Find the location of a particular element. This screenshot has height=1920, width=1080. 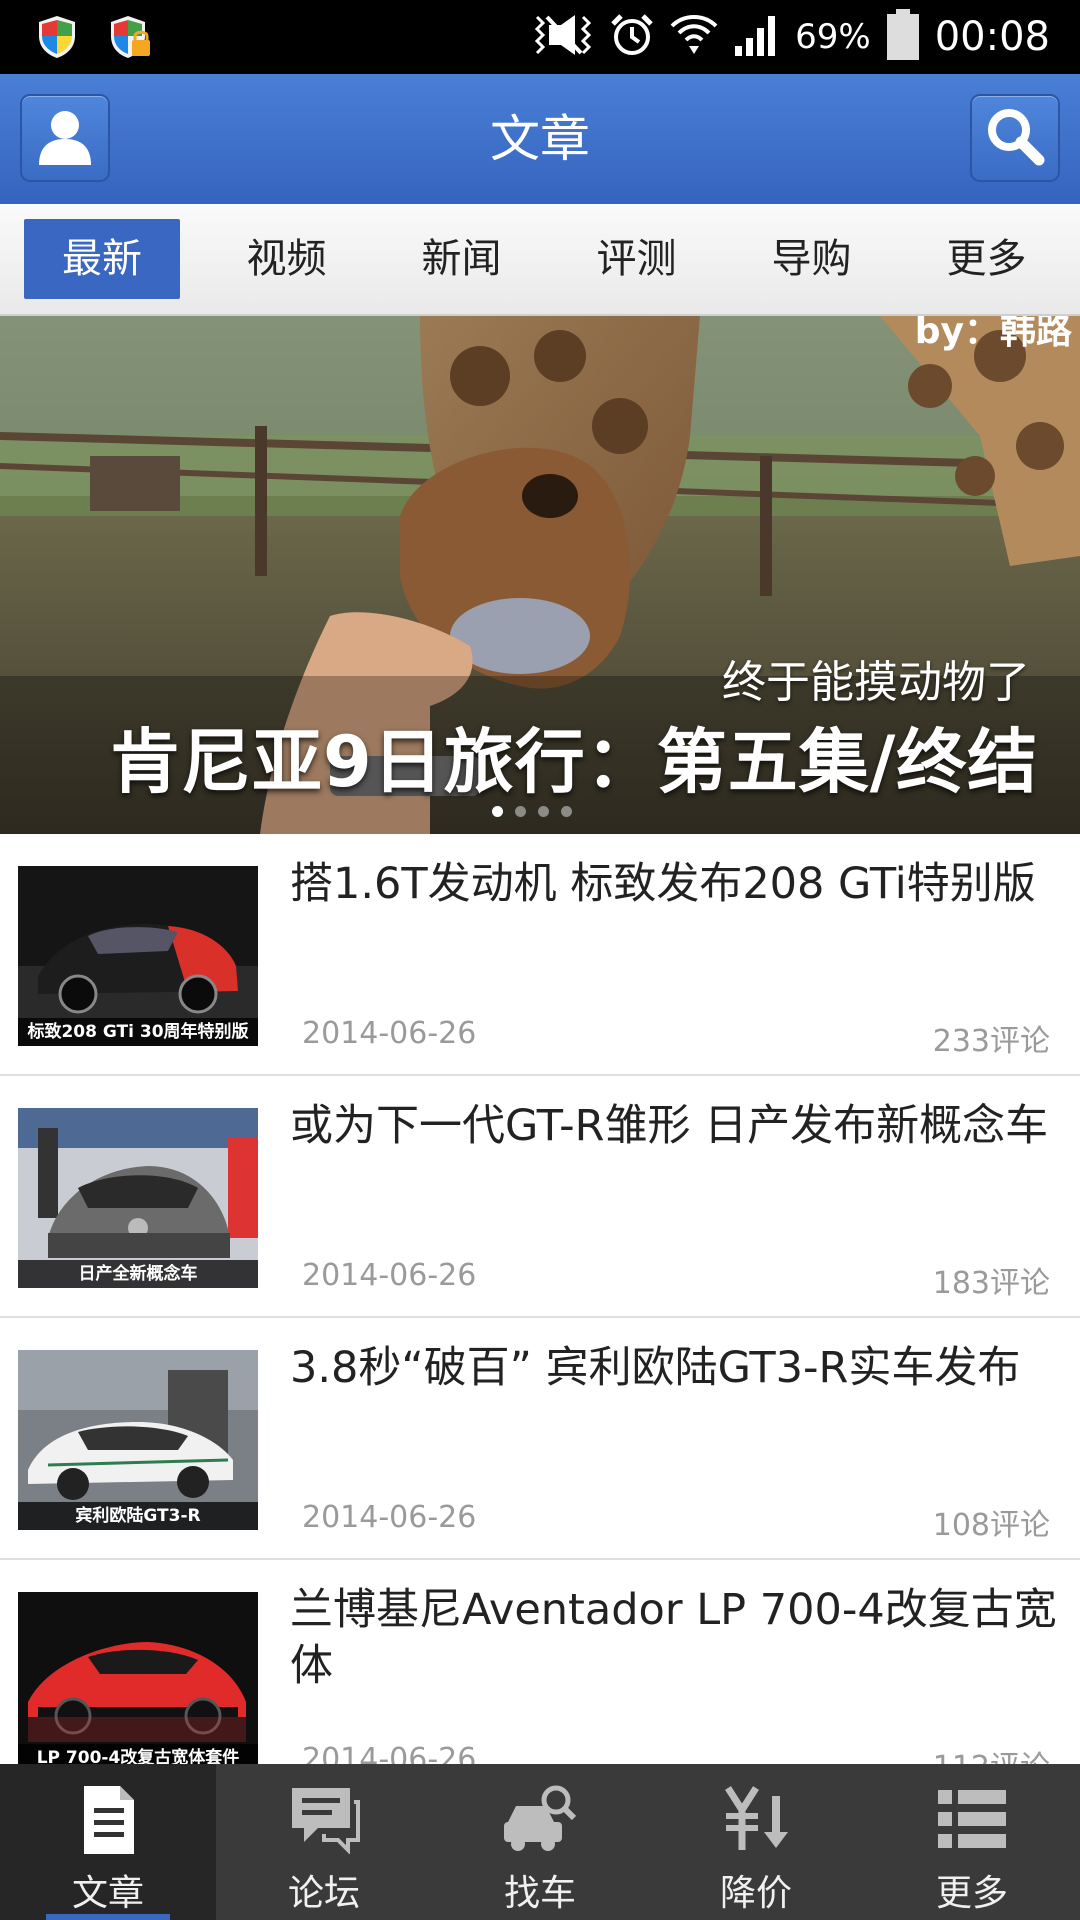

tab-news: 新闻 is located at coordinates (461, 259).